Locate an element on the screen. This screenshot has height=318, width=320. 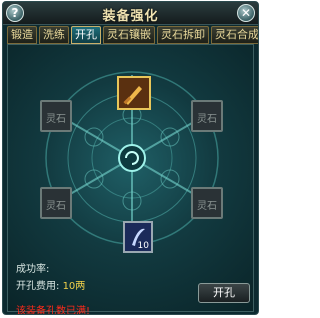
tab-open-socket: 开孔 is located at coordinates (86, 35).